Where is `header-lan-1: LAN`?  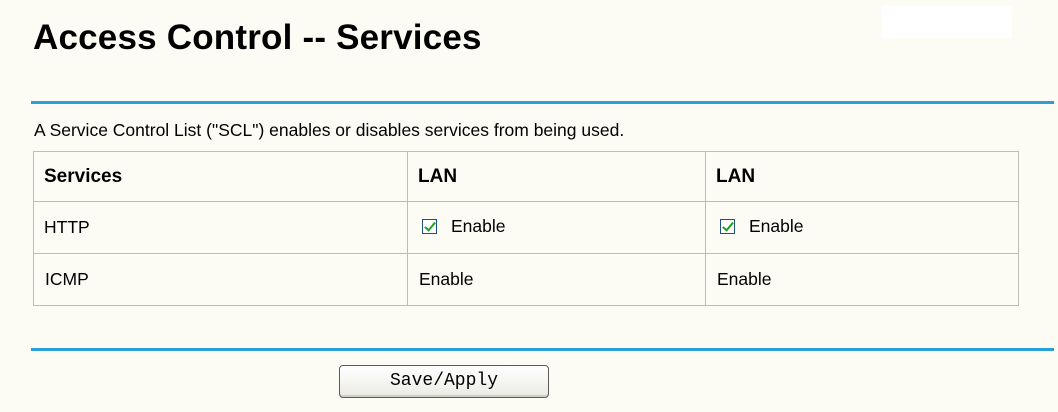
header-lan-1: LAN is located at coordinates (556, 176).